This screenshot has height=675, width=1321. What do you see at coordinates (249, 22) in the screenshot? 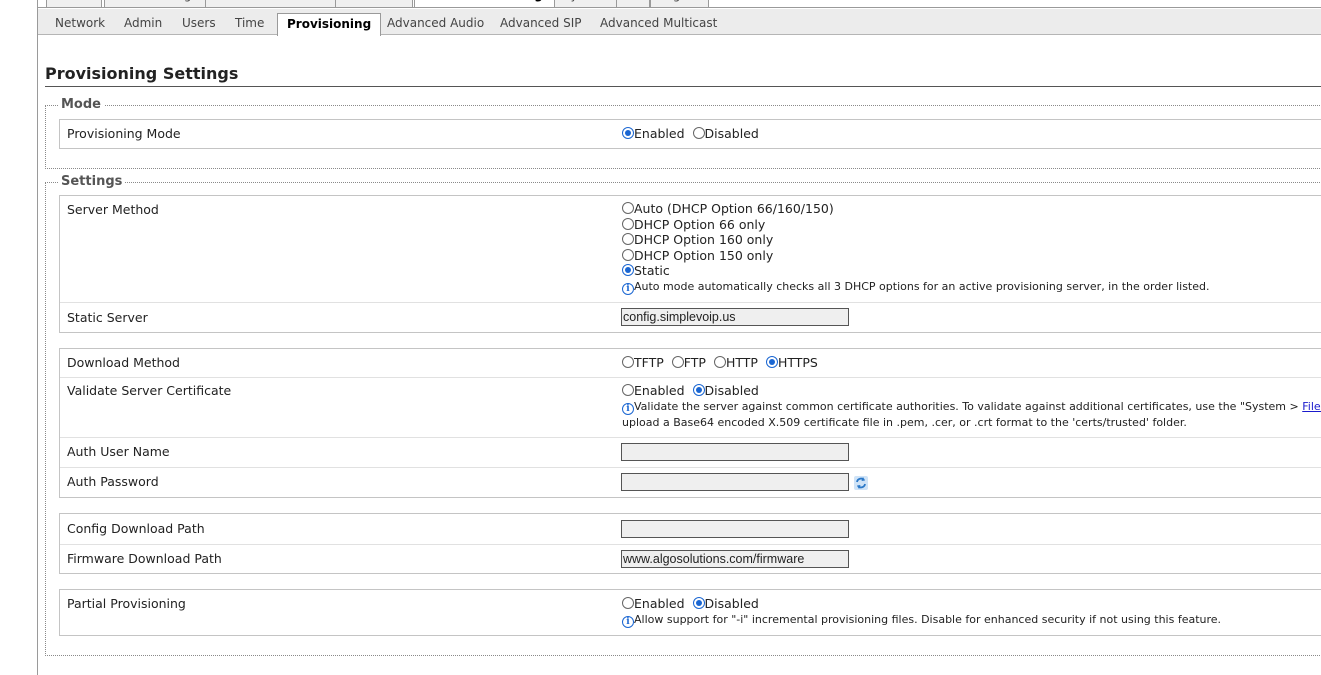
I see `tab-time: Time` at bounding box center [249, 22].